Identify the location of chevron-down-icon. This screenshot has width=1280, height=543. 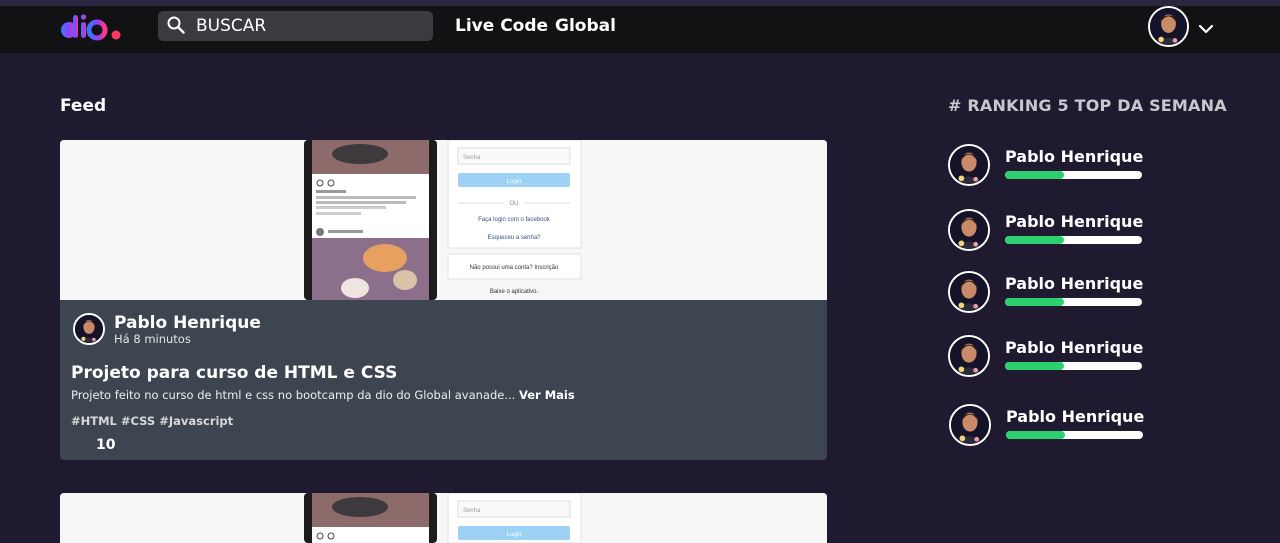
(1206, 29).